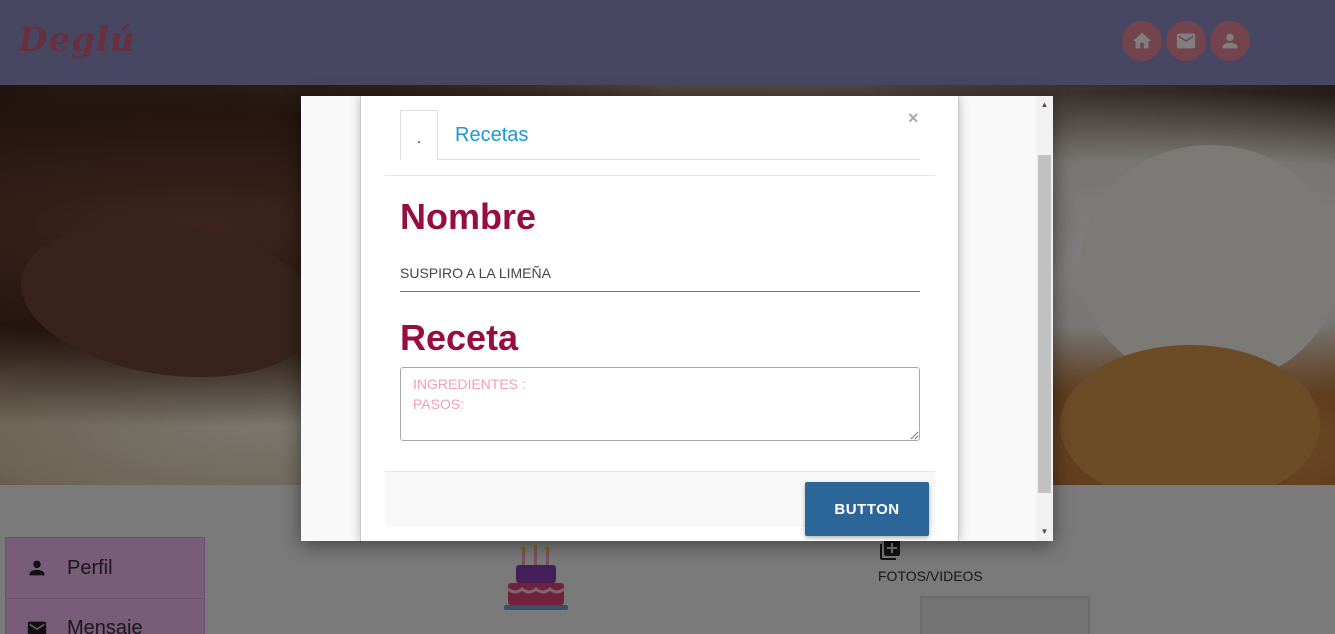 The height and width of the screenshot is (634, 1335). Describe the element at coordinates (459, 337) in the screenshot. I see `receta-heading: Receta` at that location.